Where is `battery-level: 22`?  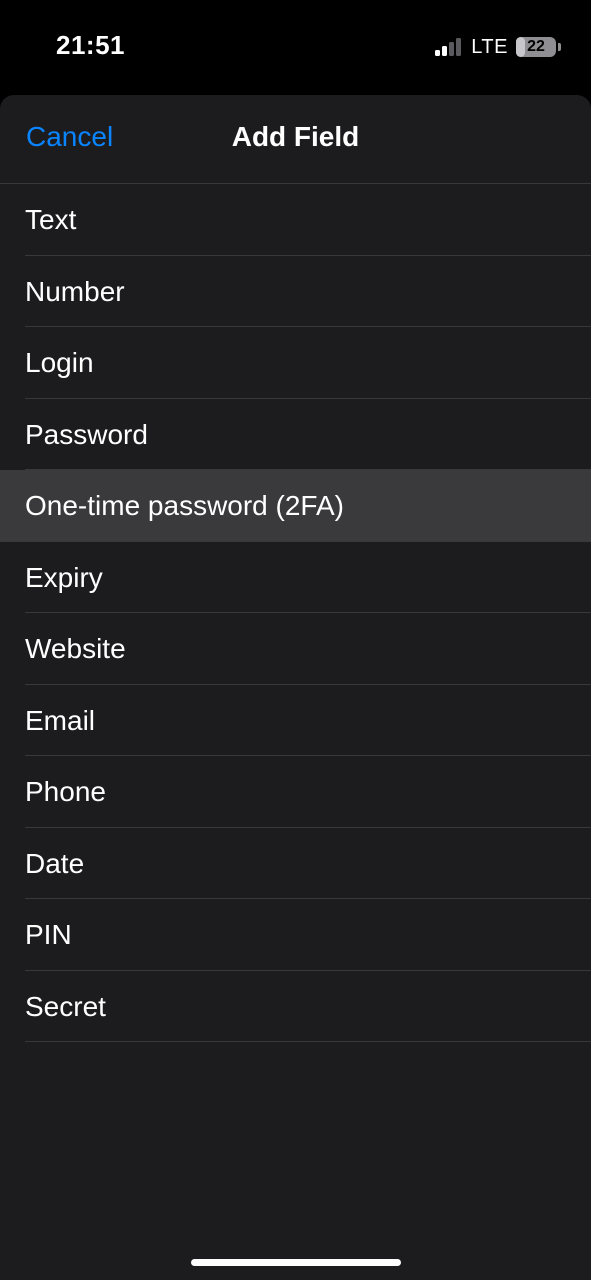
battery-level: 22 is located at coordinates (536, 46).